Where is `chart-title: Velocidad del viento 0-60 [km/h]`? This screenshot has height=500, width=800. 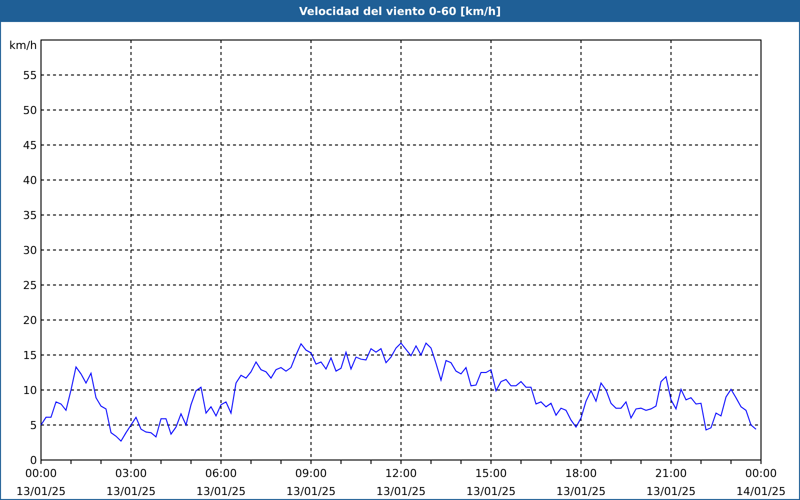 chart-title: Velocidad del viento 0-60 [km/h] is located at coordinates (400, 11).